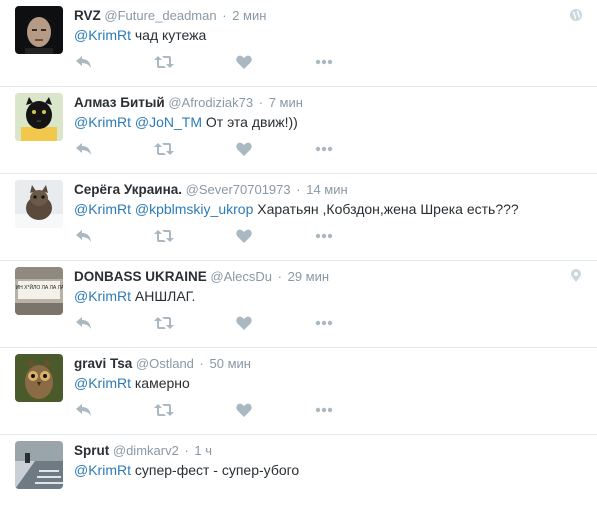 The width and height of the screenshot is (597, 522). Describe the element at coordinates (140, 276) in the screenshot. I see `author-name: DONBASS UKRAINE` at that location.